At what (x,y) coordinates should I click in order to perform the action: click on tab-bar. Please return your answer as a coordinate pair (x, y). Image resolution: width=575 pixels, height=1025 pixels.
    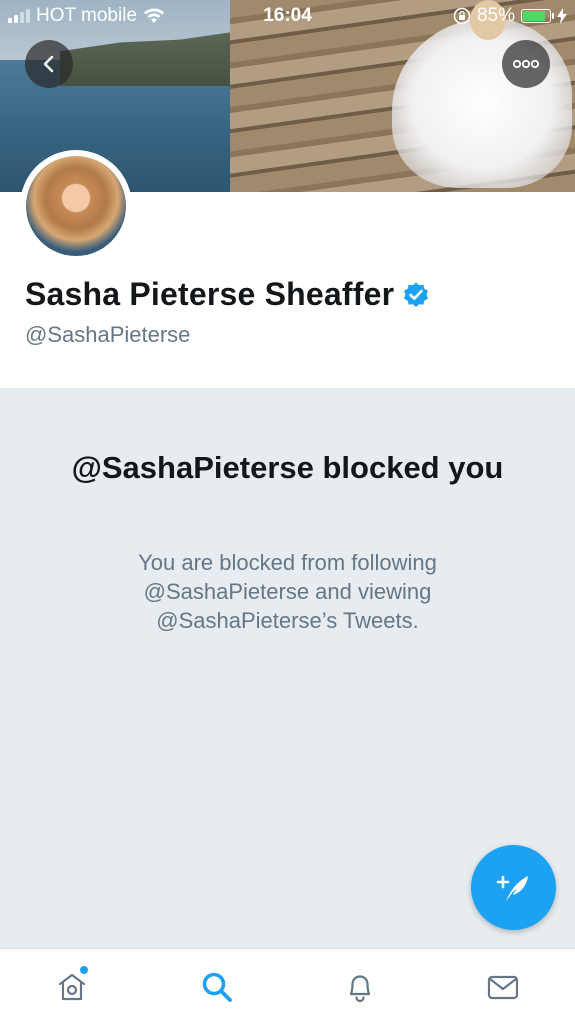
    Looking at the image, I should click on (287, 986).